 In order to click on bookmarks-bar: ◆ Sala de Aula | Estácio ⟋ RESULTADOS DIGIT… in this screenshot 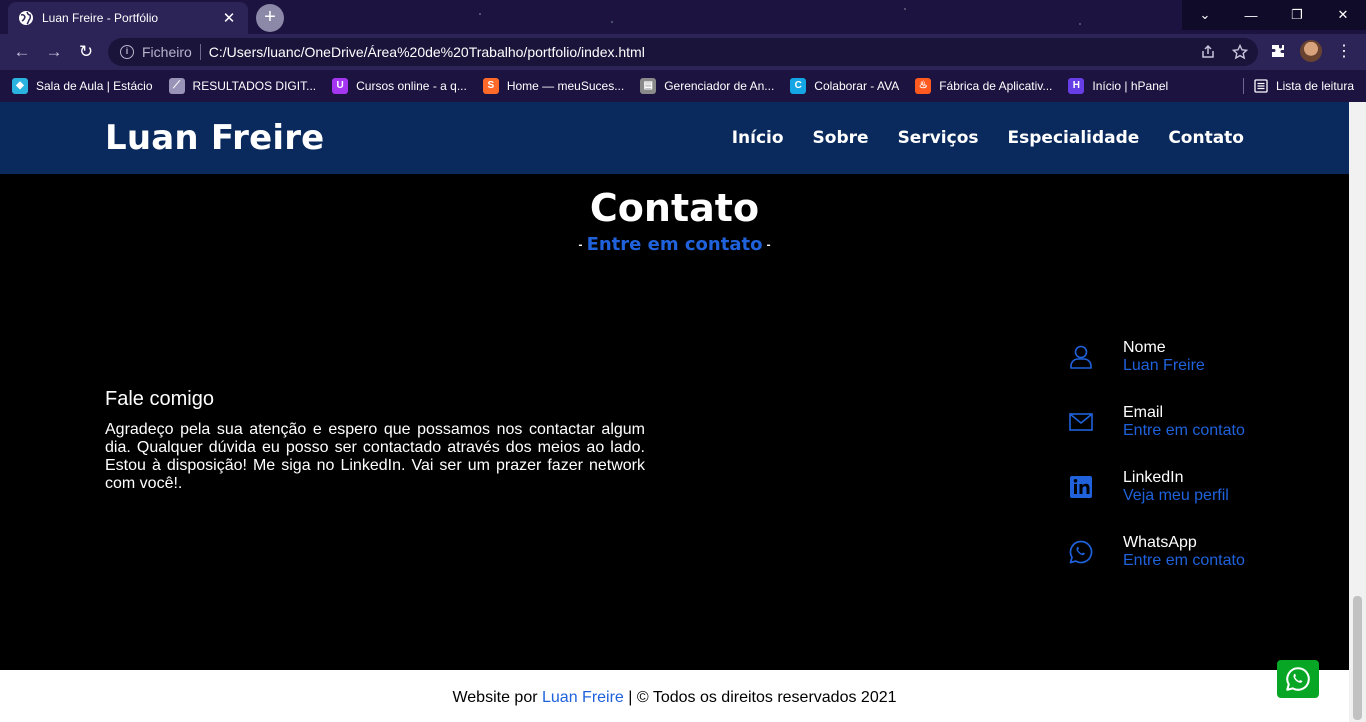, I will do `click(683, 86)`.